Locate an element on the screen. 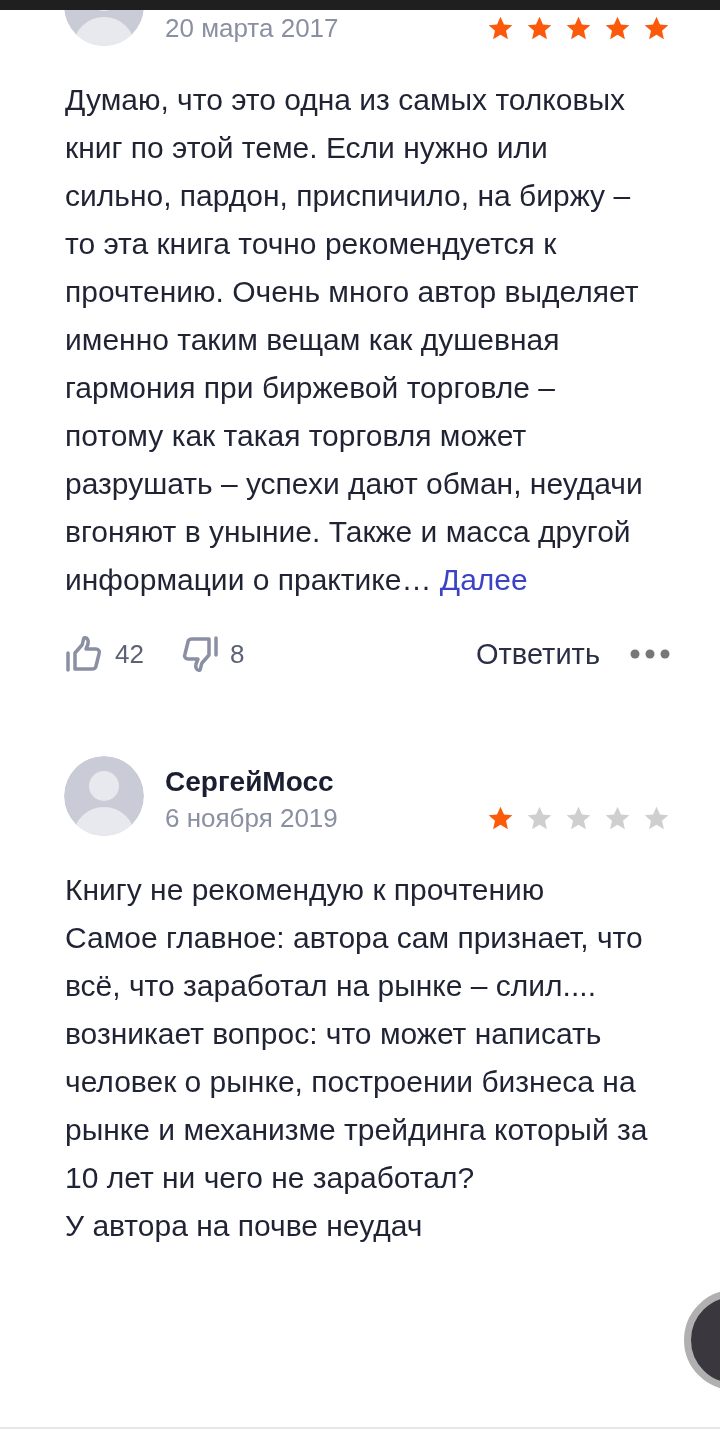  author-name: СергейМосс is located at coordinates (410, 782).